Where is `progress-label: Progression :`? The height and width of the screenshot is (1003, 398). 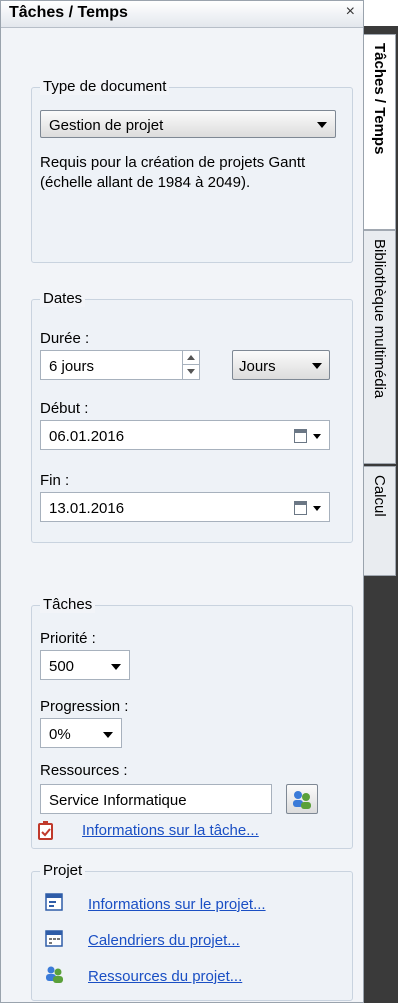 progress-label: Progression : is located at coordinates (84, 706).